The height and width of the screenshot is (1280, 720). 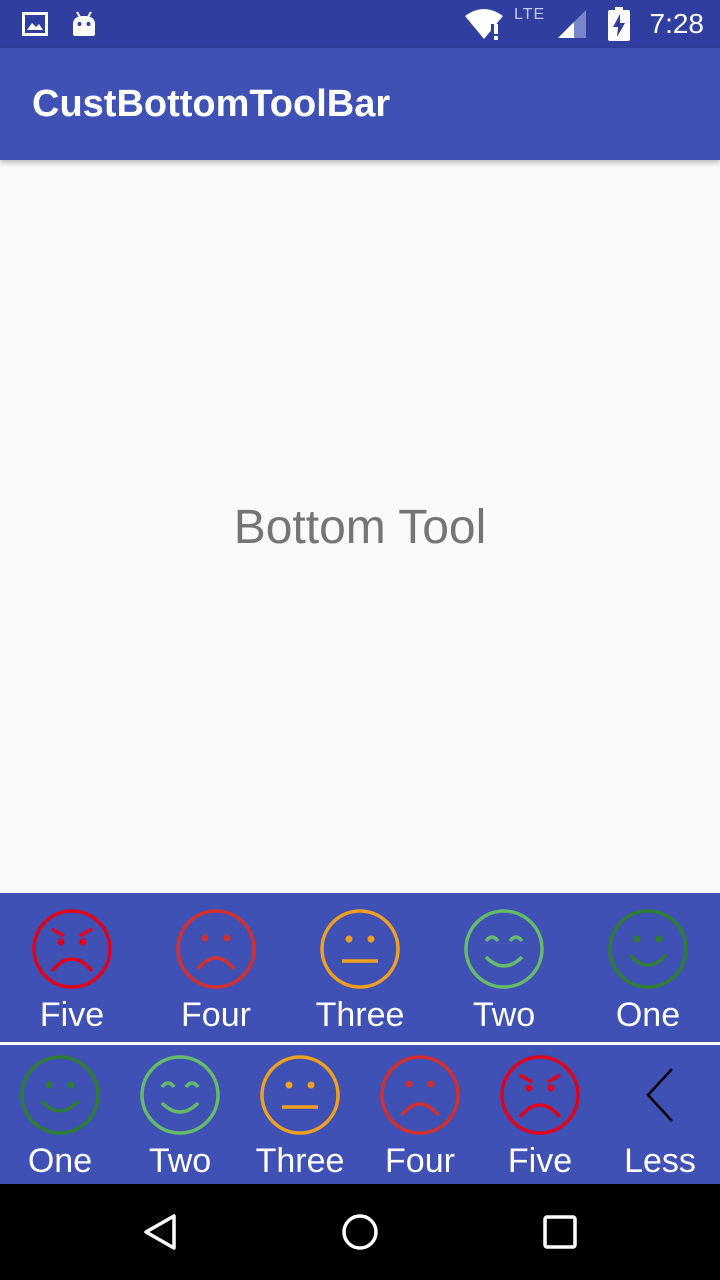 I want to click on signal-icon, so click(x=572, y=24).